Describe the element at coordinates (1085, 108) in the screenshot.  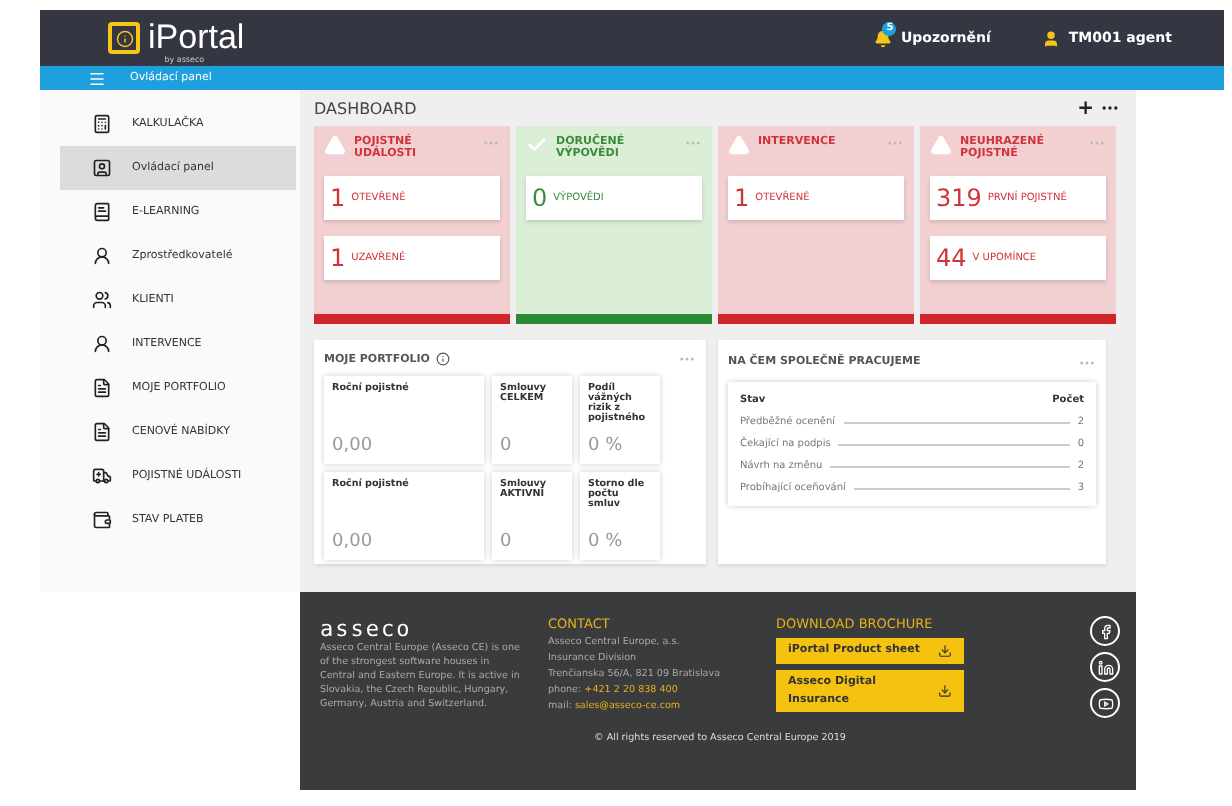
I see `add-button: +` at that location.